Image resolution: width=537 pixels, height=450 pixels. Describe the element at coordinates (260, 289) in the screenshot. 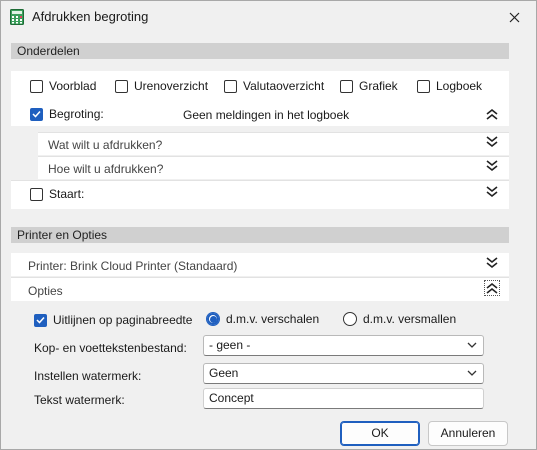

I see `opties-row` at that location.